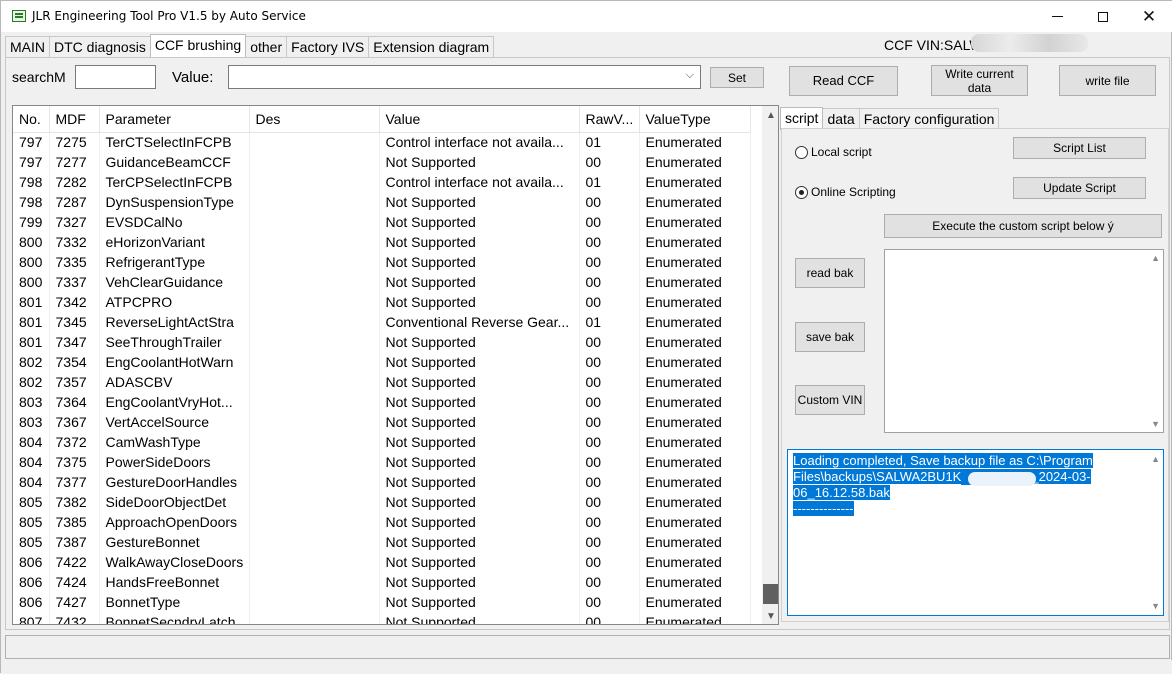 This screenshot has width=1172, height=674. Describe the element at coordinates (174, 582) in the screenshot. I see `cell-parameter: HandsFreeBonnet` at that location.